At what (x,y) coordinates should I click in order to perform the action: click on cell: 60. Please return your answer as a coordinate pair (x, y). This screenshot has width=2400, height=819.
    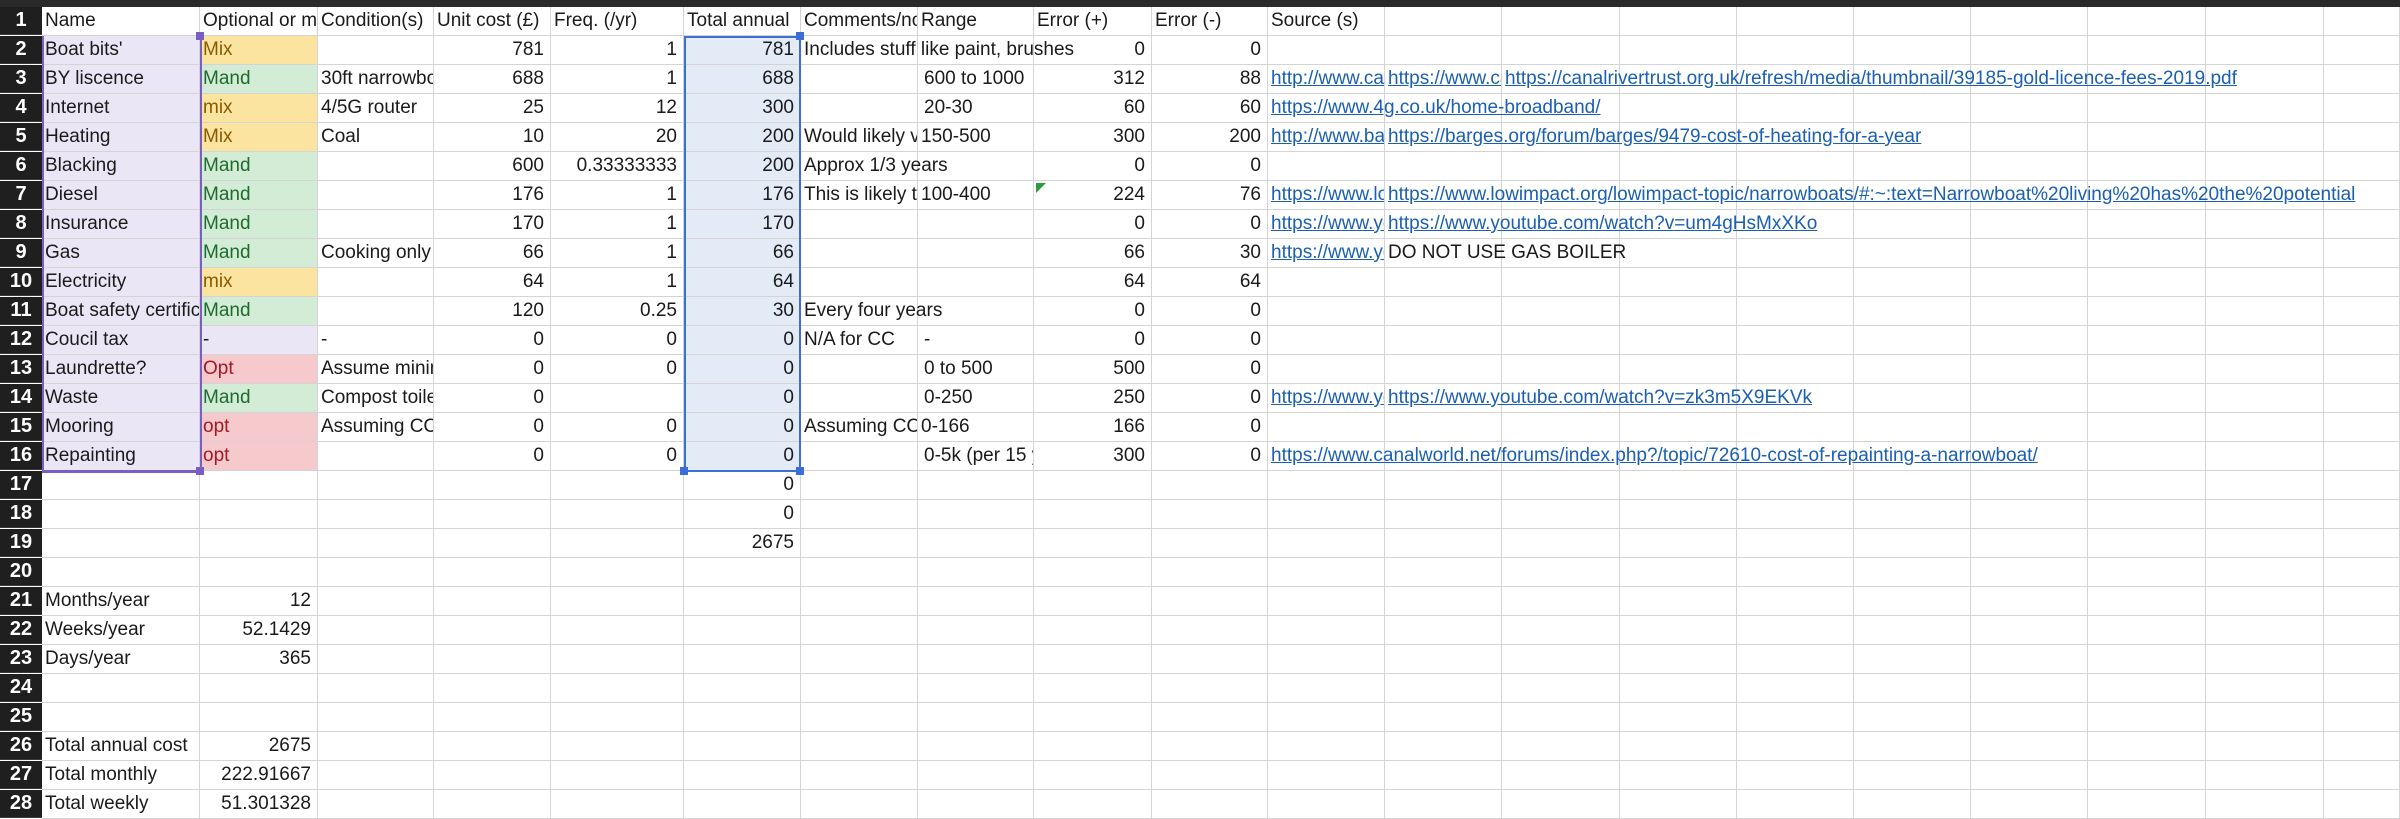
    Looking at the image, I should click on (1210, 108).